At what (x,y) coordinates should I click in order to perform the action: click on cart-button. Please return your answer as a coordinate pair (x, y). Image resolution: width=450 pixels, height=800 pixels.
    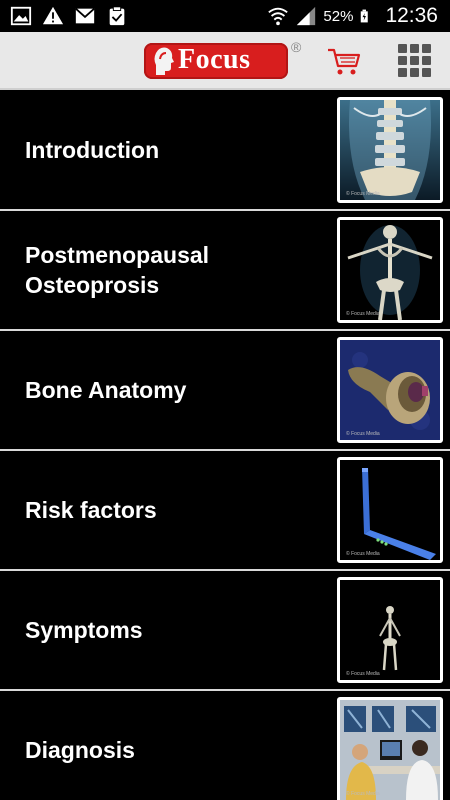
    Looking at the image, I should click on (344, 62).